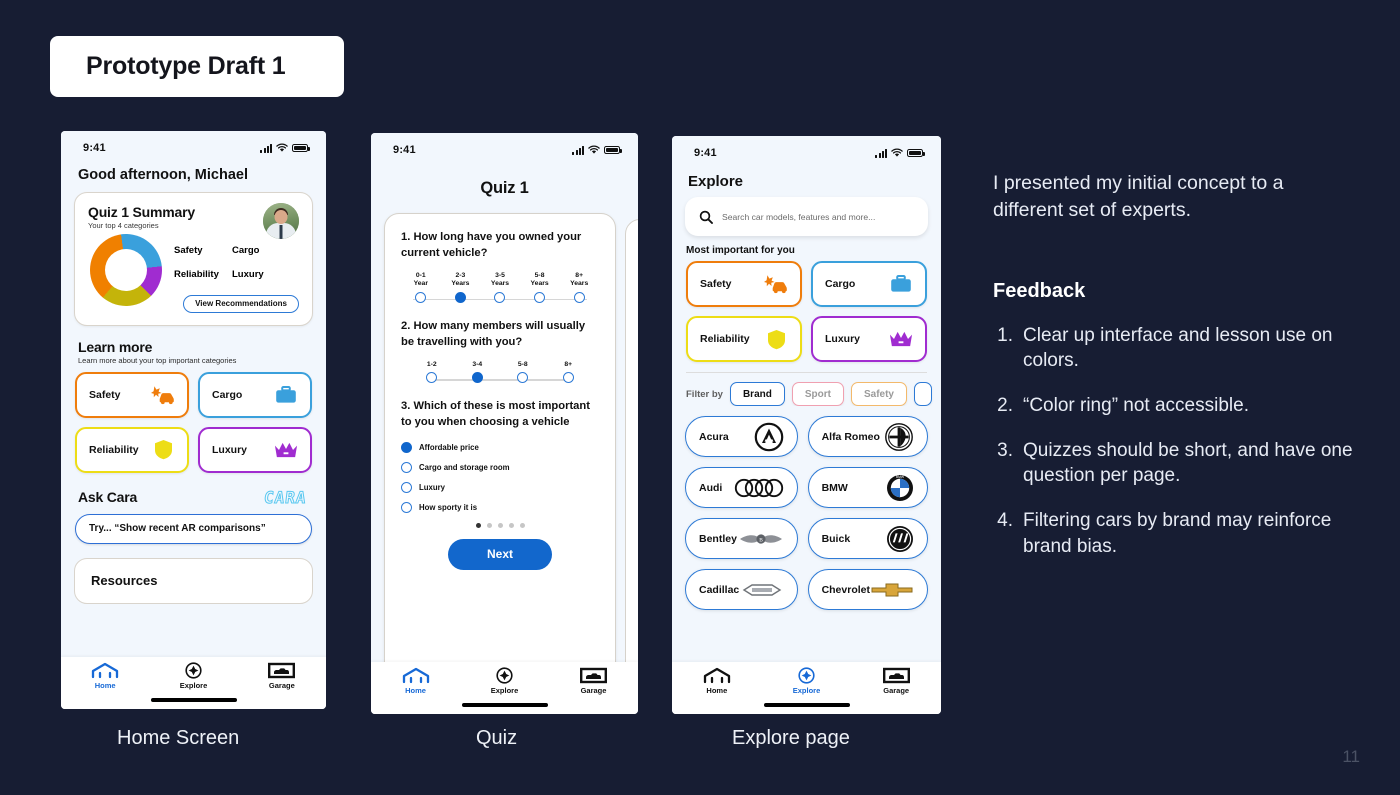 The image size is (1400, 795). Describe the element at coordinates (500, 554) in the screenshot. I see `next-button: Next` at that location.